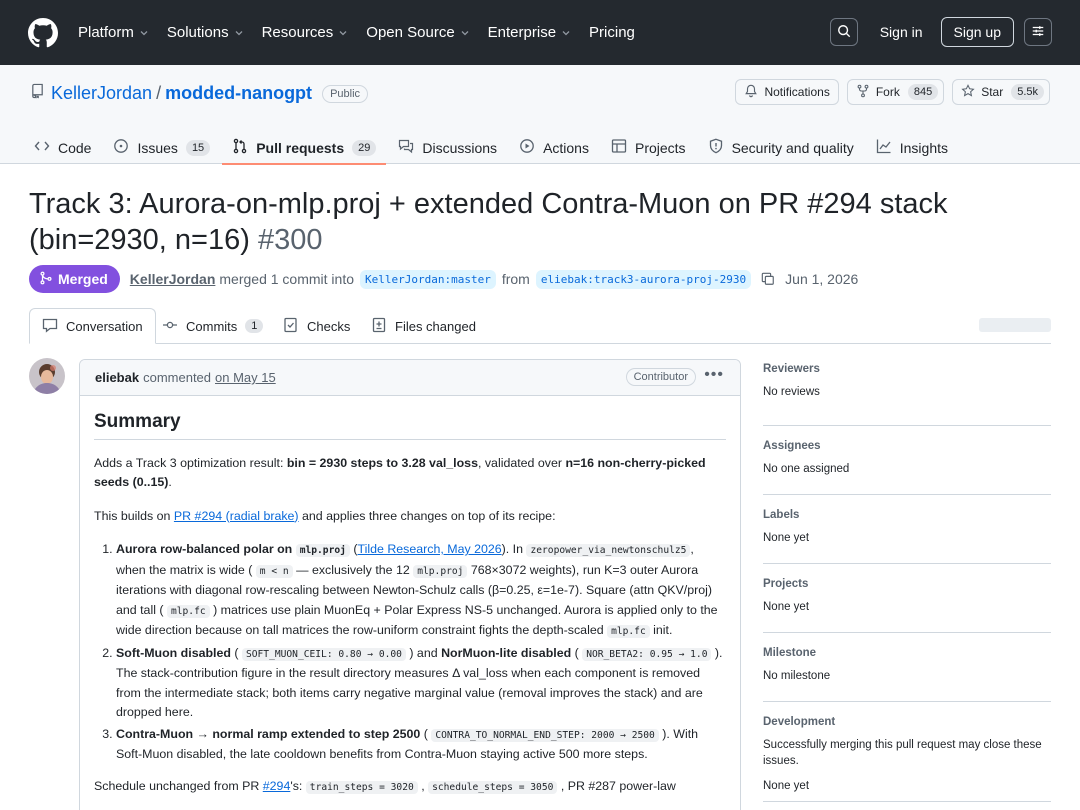 The height and width of the screenshot is (810, 1080). What do you see at coordinates (901, 32) in the screenshot?
I see `sign-in-link: Sign in` at bounding box center [901, 32].